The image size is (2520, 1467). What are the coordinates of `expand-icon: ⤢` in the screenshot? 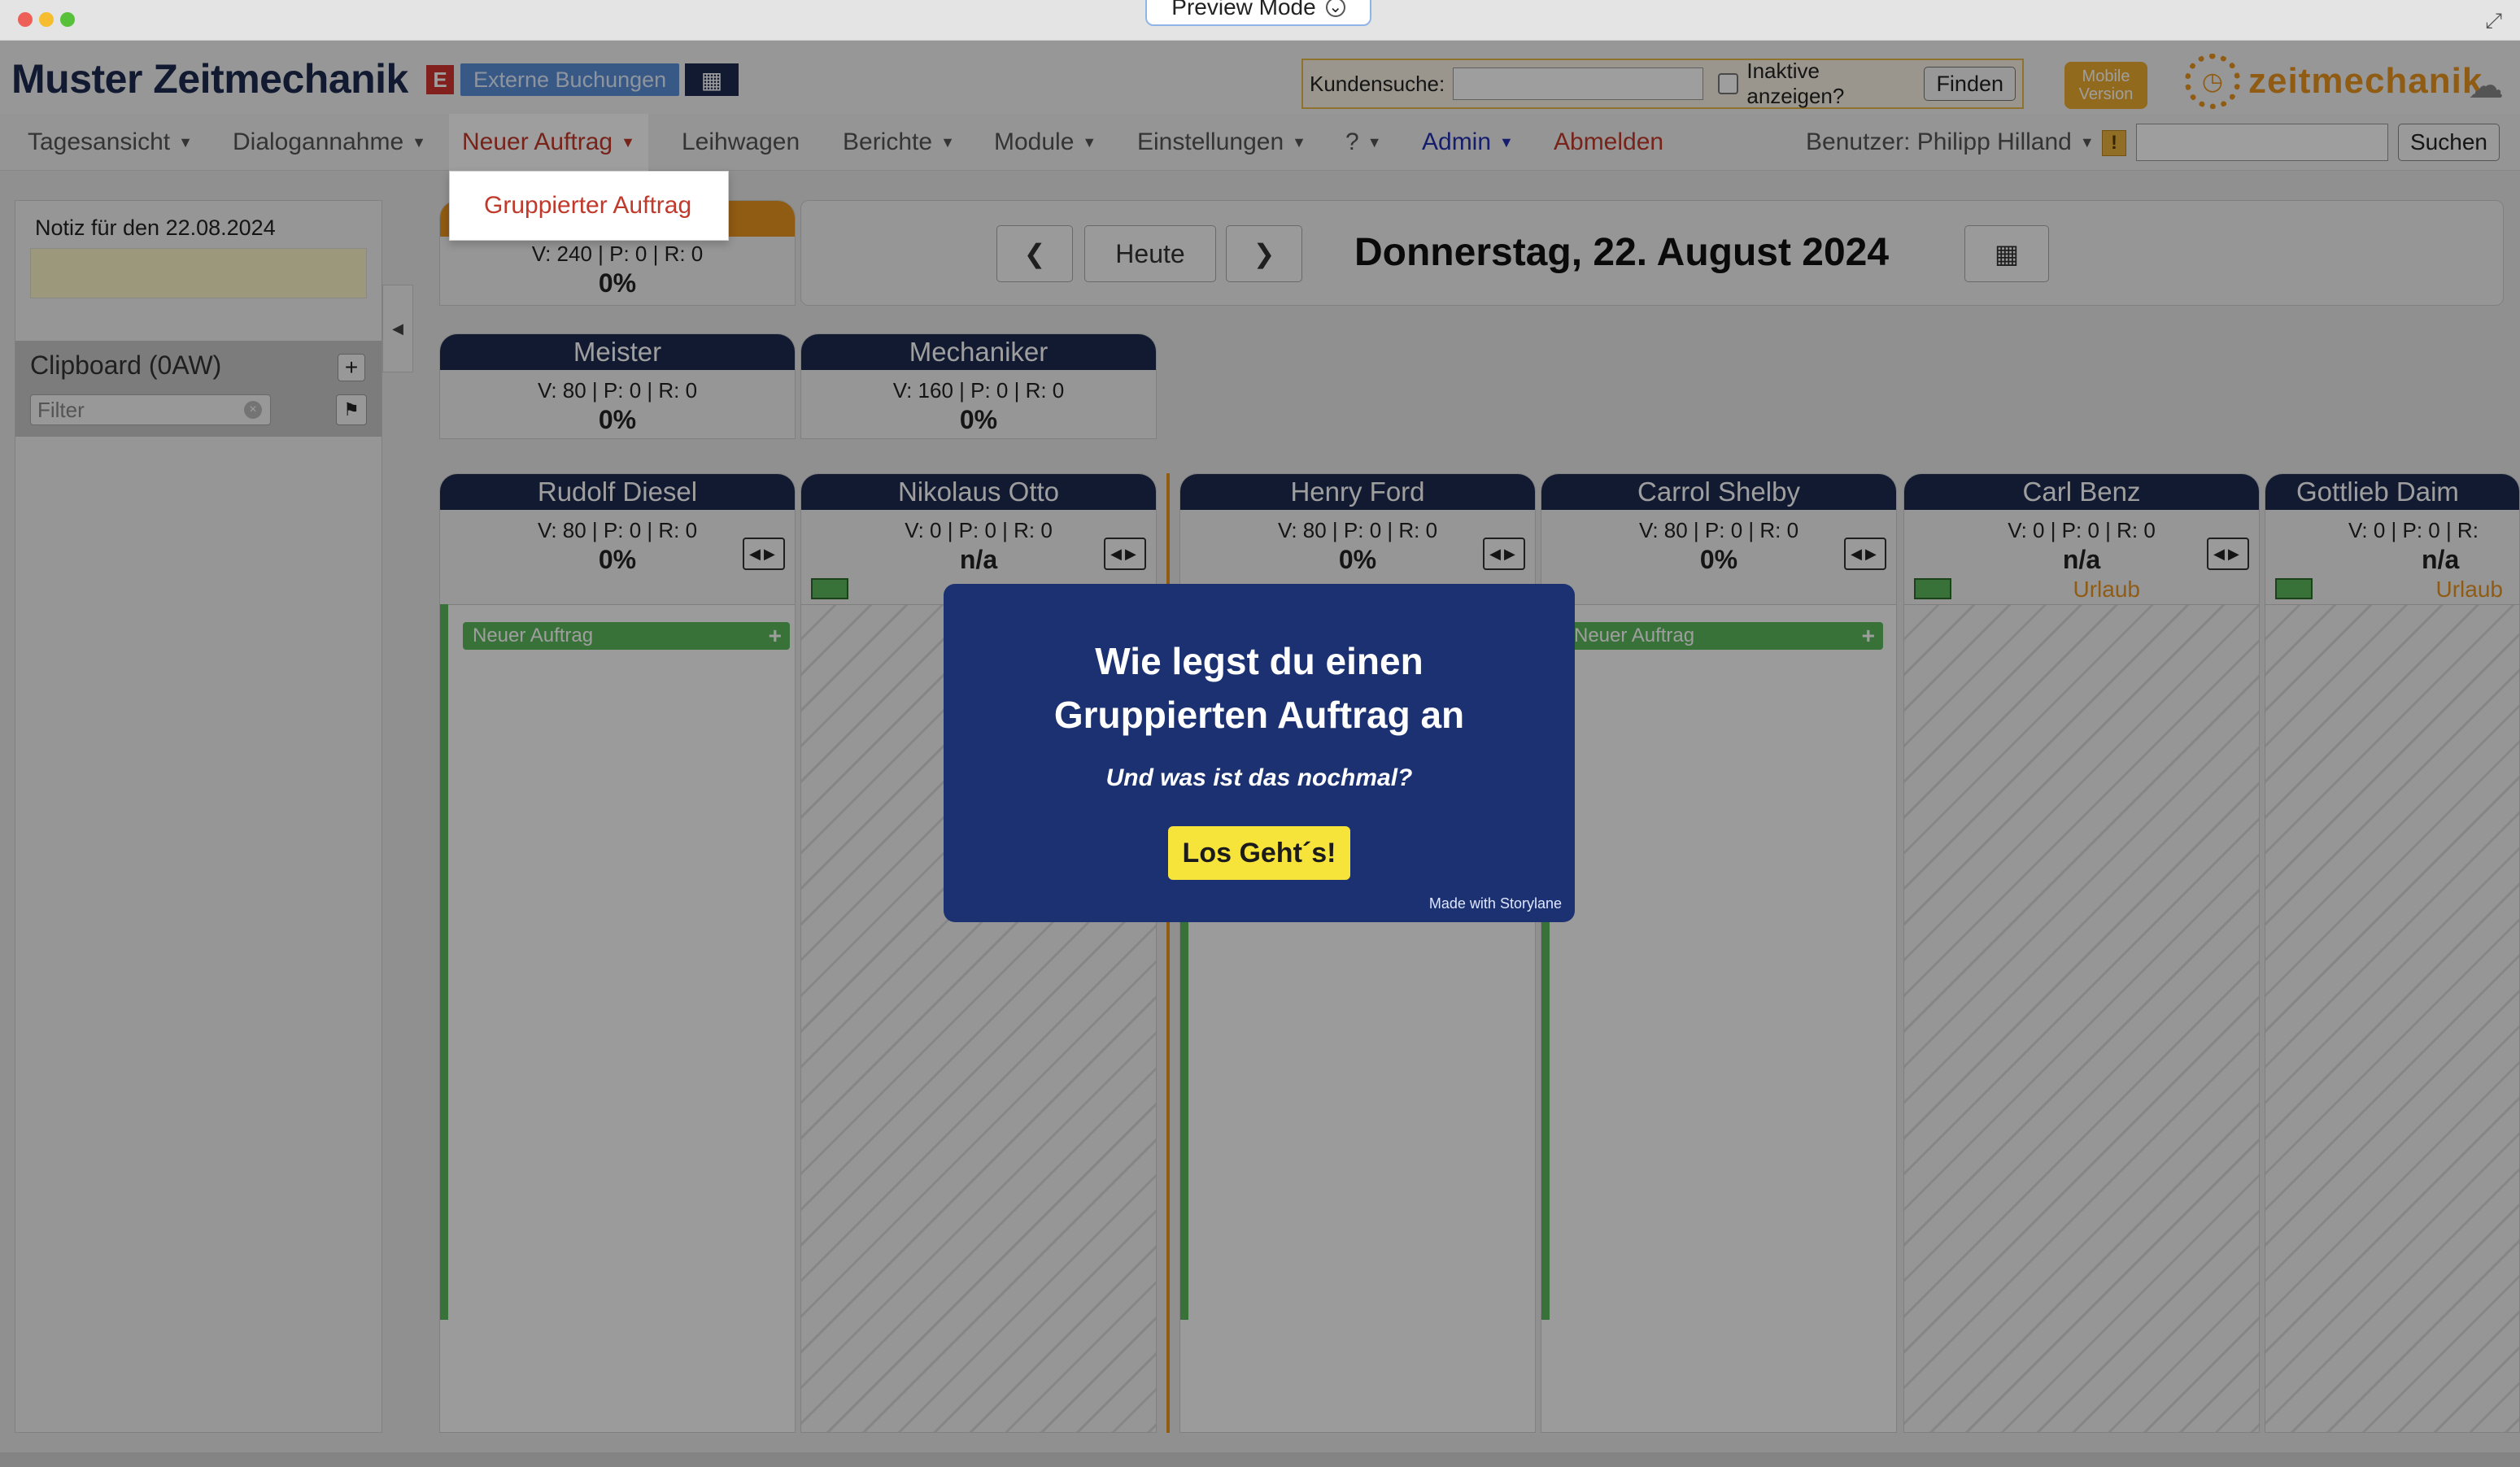 It's located at (2493, 21).